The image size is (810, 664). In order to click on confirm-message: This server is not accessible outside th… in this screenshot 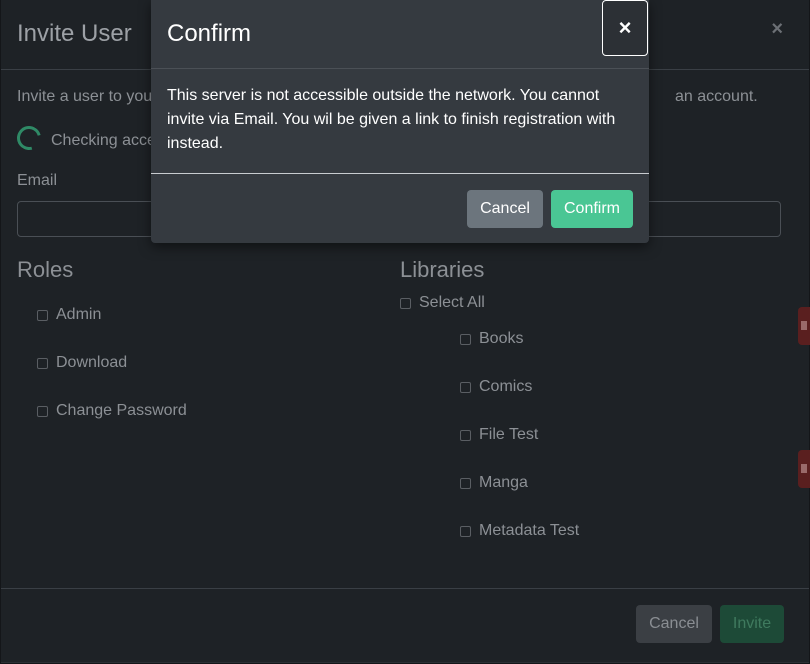, I will do `click(391, 119)`.